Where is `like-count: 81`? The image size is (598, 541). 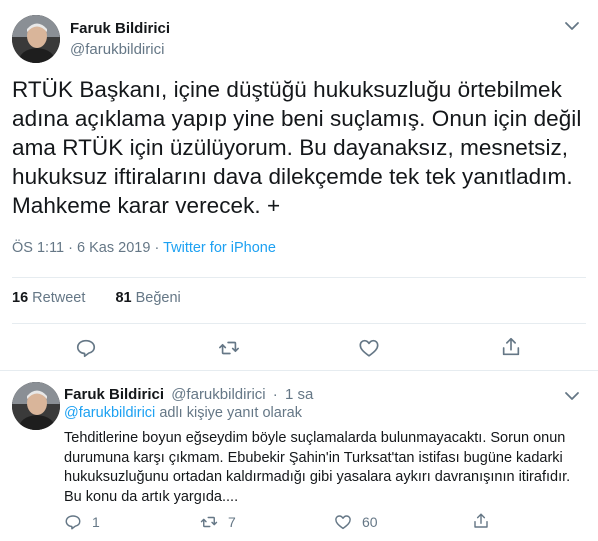 like-count: 81 is located at coordinates (123, 298).